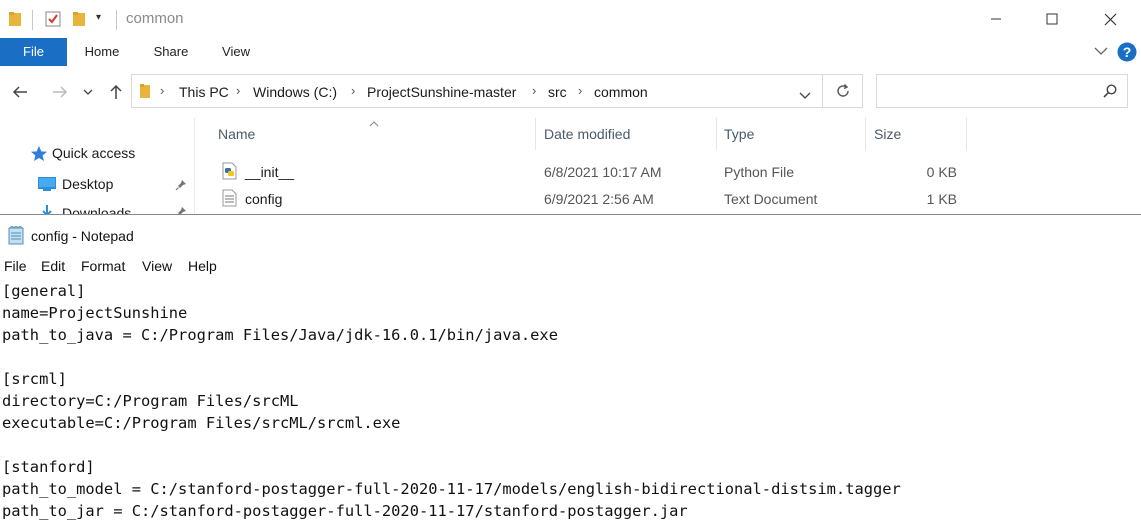 Image resolution: width=1141 pixels, height=527 pixels. Describe the element at coordinates (236, 52) in the screenshot. I see `ribbon-tab-view: View` at that location.